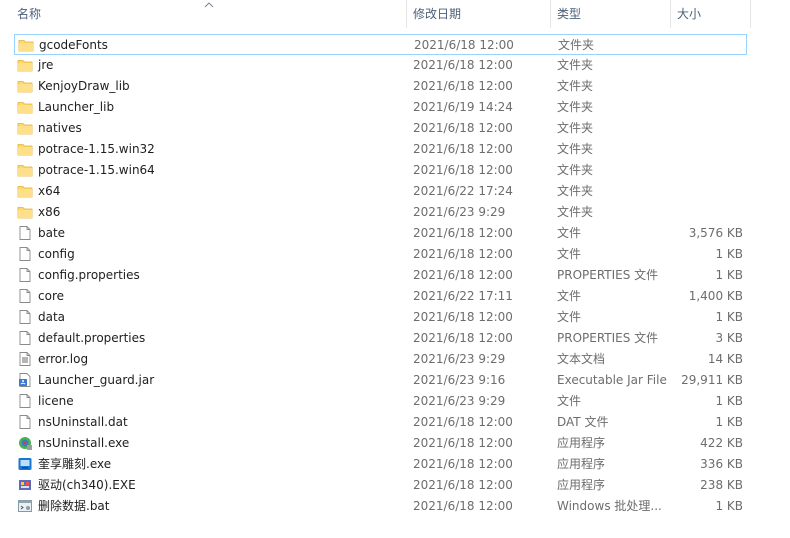 The image size is (790, 538). Describe the element at coordinates (380, 44) in the screenshot. I see `file-row: gcodeFonts 2021/6/18 12:00 文件夹` at that location.